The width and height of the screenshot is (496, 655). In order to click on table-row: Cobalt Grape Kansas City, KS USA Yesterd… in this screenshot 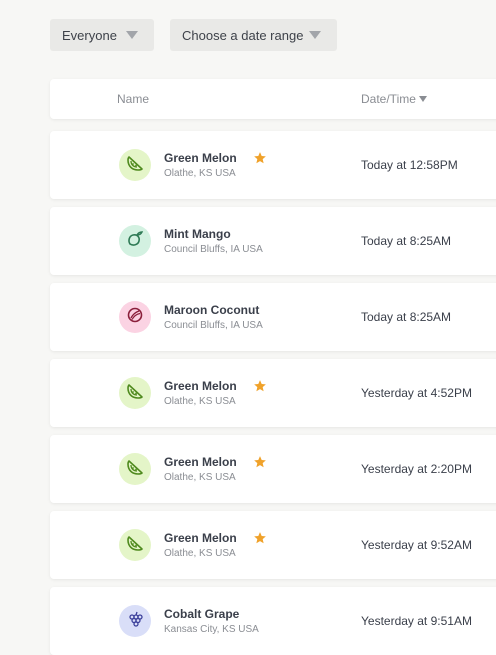, I will do `click(273, 621)`.